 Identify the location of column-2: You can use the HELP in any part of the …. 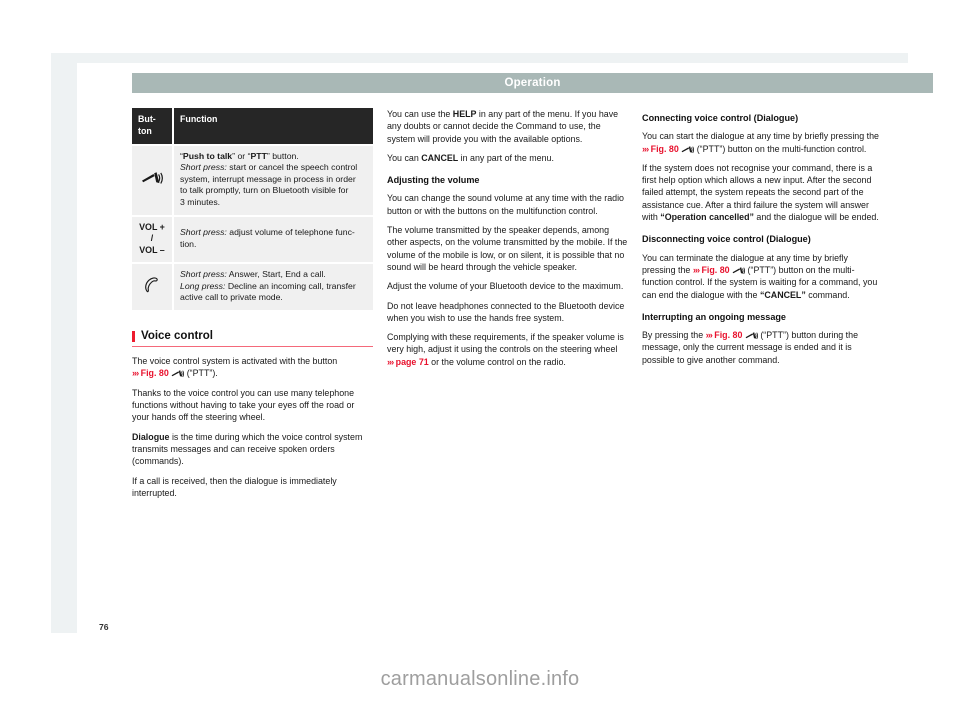
(507, 241).